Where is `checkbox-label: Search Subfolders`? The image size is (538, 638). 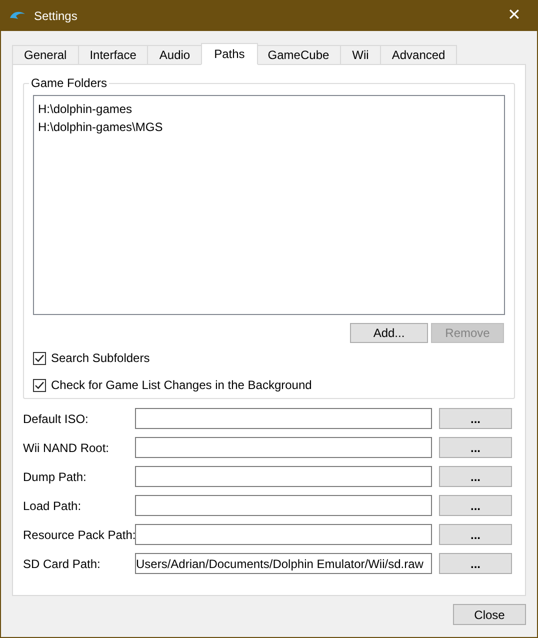
checkbox-label: Search Subfolders is located at coordinates (100, 358).